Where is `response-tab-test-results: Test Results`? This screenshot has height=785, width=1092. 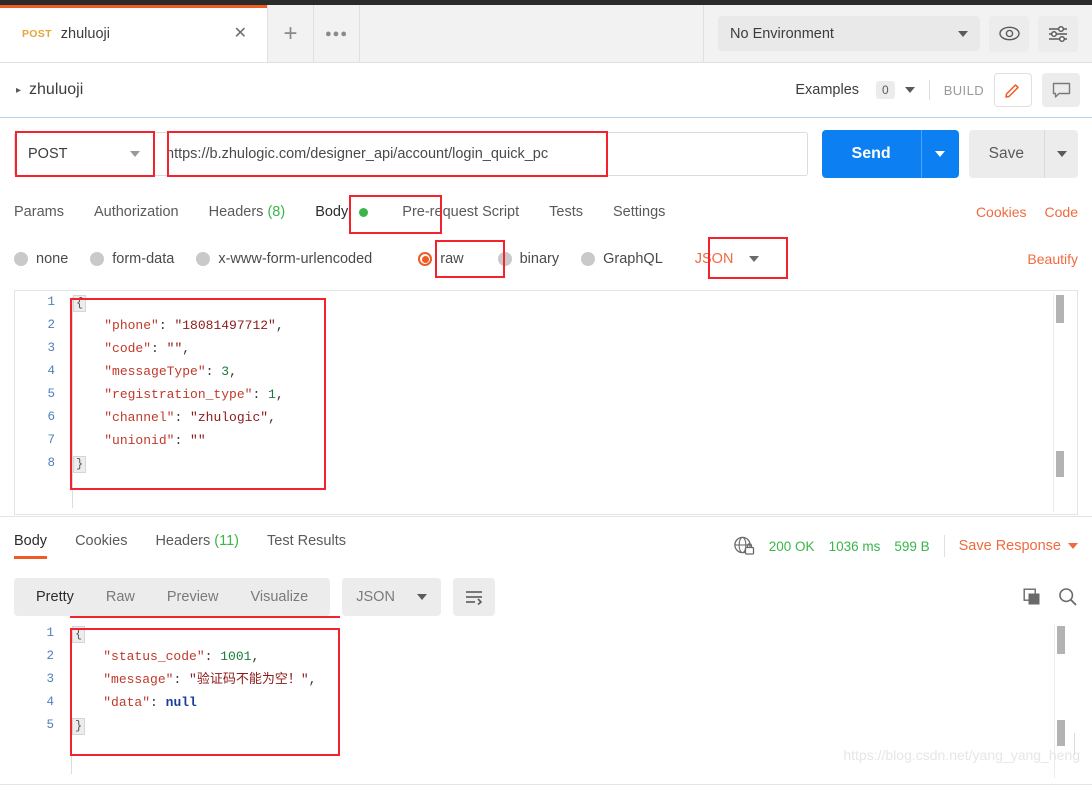 response-tab-test-results: Test Results is located at coordinates (306, 546).